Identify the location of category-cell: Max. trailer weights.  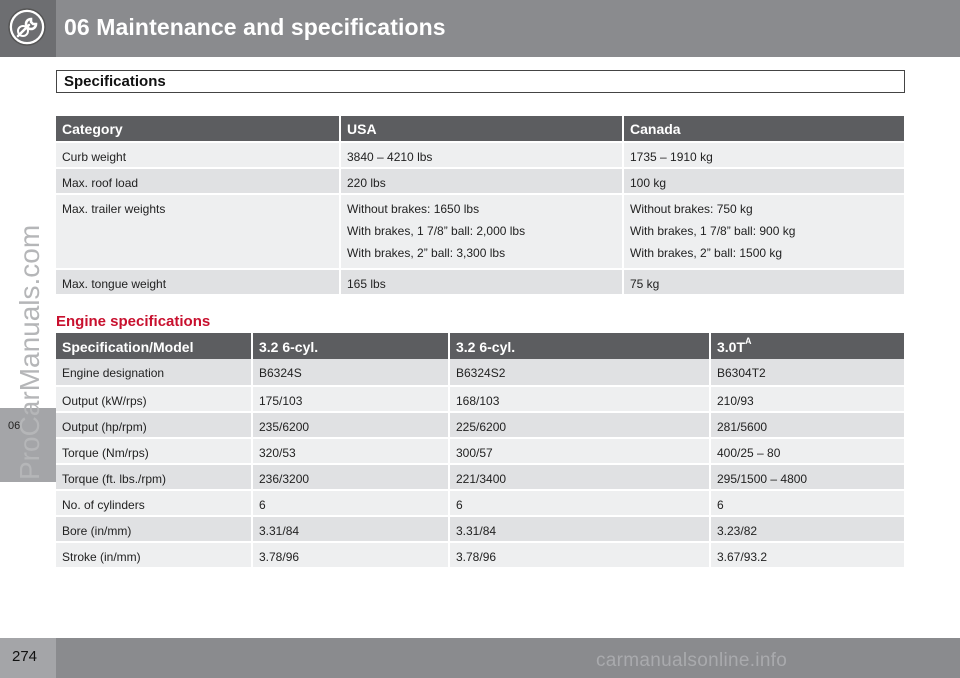
(197, 230).